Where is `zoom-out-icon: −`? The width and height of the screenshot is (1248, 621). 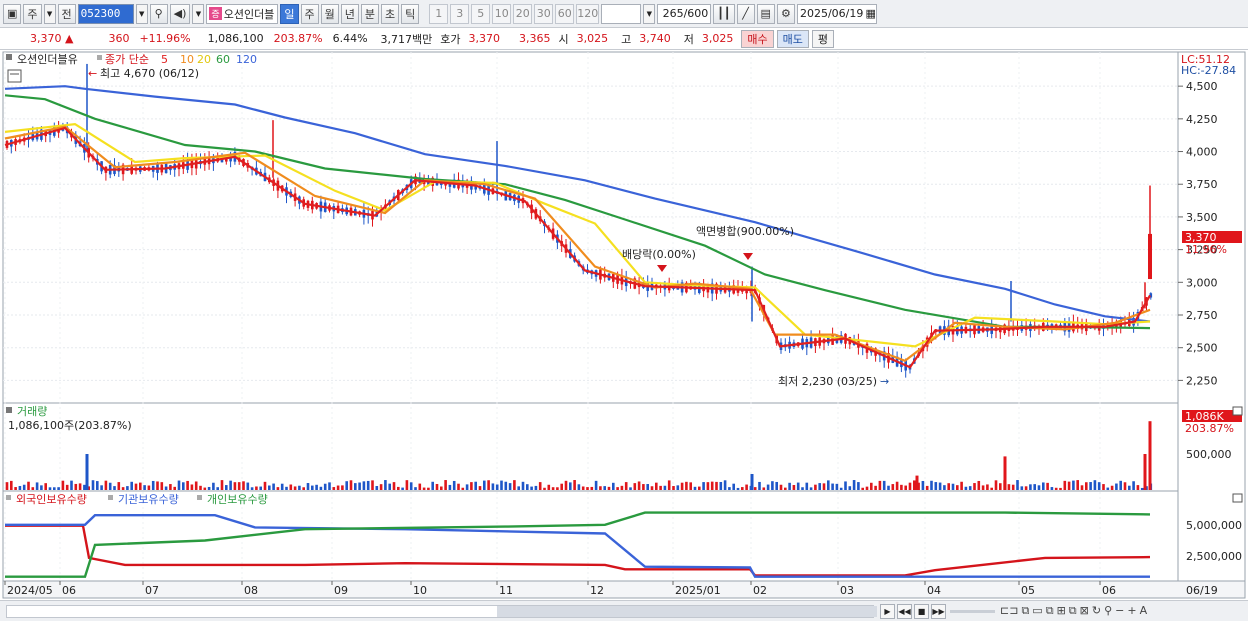 zoom-out-icon: − is located at coordinates (1119, 611).